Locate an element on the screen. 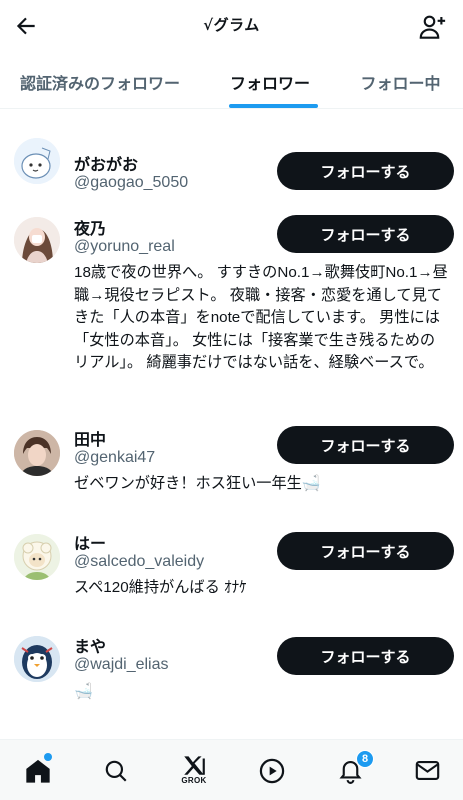  sheep-character-avatar is located at coordinates (37, 557).